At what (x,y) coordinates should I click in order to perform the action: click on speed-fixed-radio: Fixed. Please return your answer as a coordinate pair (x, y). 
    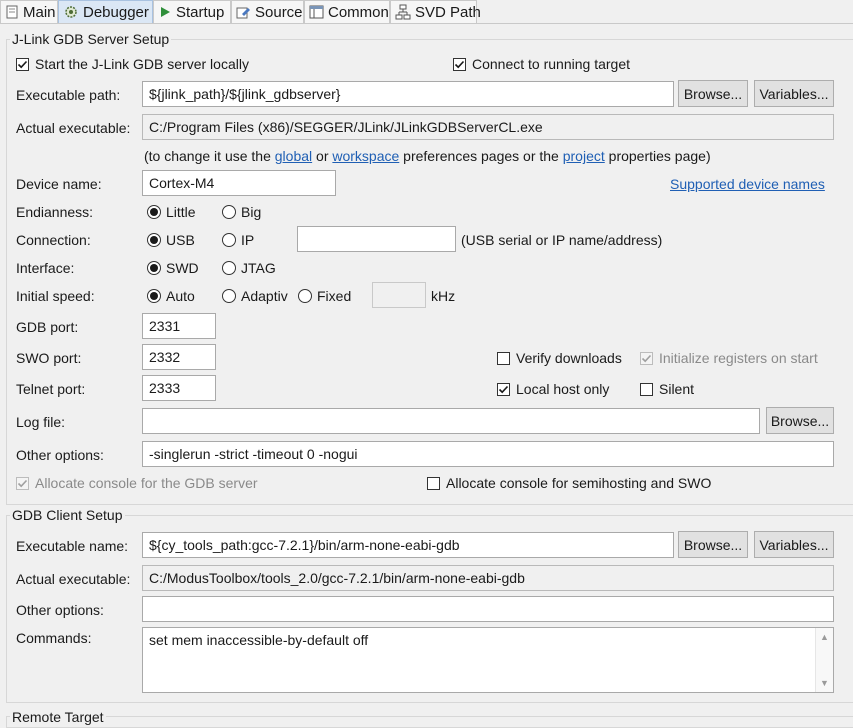
    Looking at the image, I should click on (324, 296).